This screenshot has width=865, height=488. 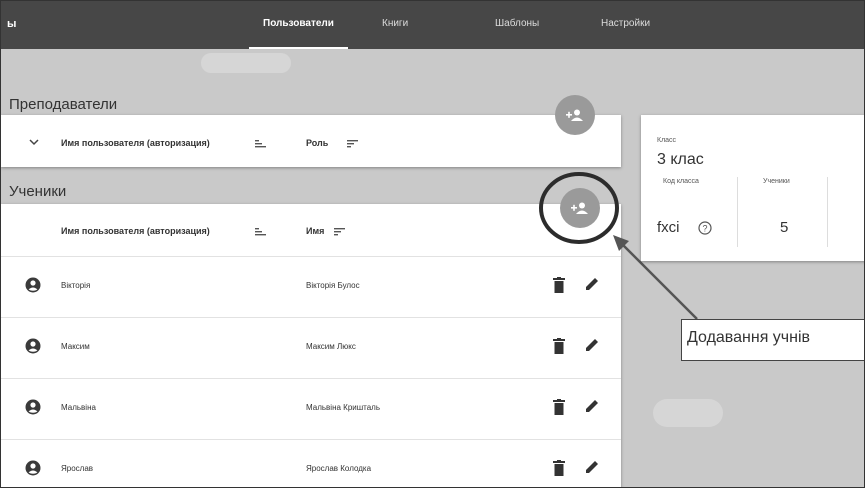 I want to click on annotation-callout: Додавання учнів, so click(x=772, y=340).